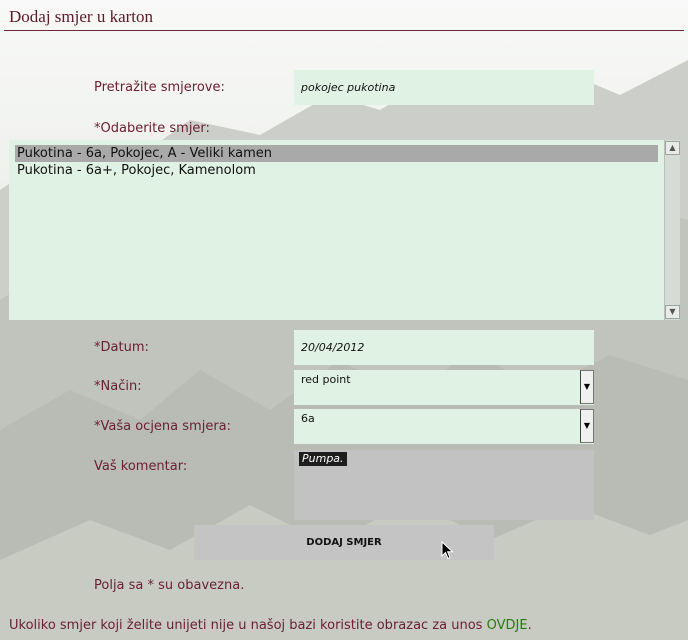 This screenshot has height=640, width=688. What do you see at coordinates (344, 30) in the screenshot?
I see `header-divider` at bounding box center [344, 30].